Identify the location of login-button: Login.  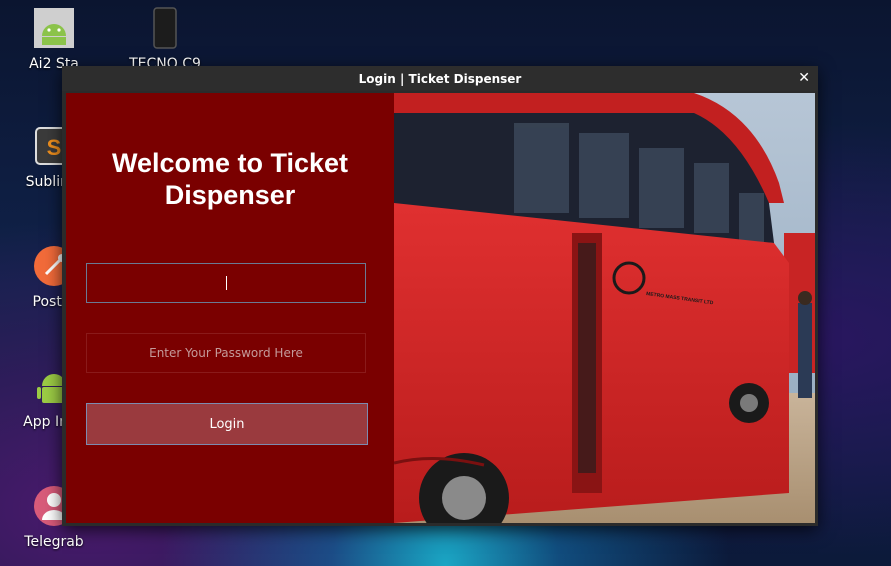
(227, 424).